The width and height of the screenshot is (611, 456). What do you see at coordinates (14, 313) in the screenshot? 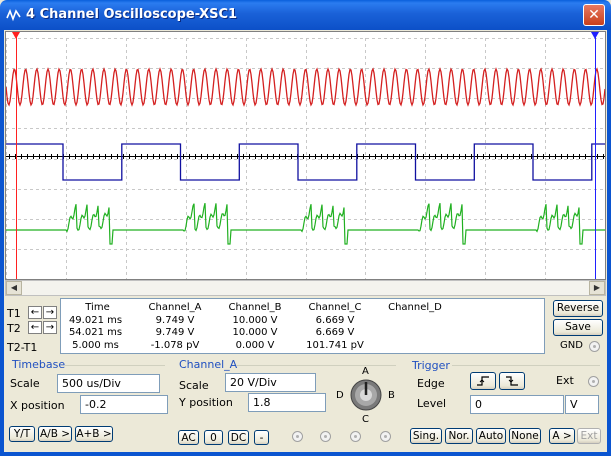
I see `t1-label: T1` at bounding box center [14, 313].